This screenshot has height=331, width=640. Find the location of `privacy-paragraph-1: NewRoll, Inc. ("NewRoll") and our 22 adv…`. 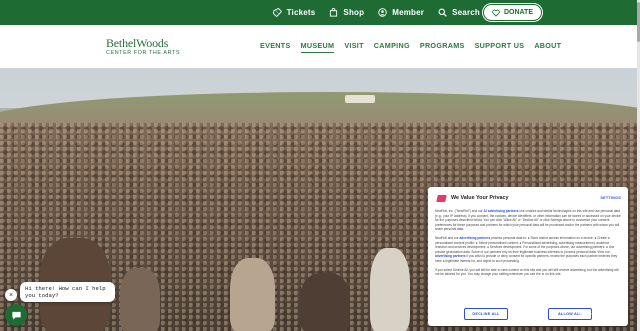

privacy-paragraph-1: NewRoll, Inc. ("NewRoll") and our 22 adv… is located at coordinates (528, 220).